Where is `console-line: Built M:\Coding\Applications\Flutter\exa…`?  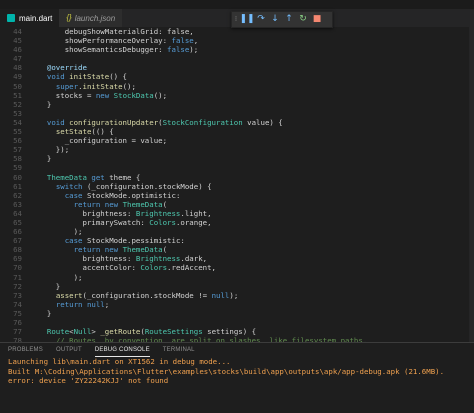 console-line: Built M:\Coding\Applications\Flutter\exa… is located at coordinates (226, 371).